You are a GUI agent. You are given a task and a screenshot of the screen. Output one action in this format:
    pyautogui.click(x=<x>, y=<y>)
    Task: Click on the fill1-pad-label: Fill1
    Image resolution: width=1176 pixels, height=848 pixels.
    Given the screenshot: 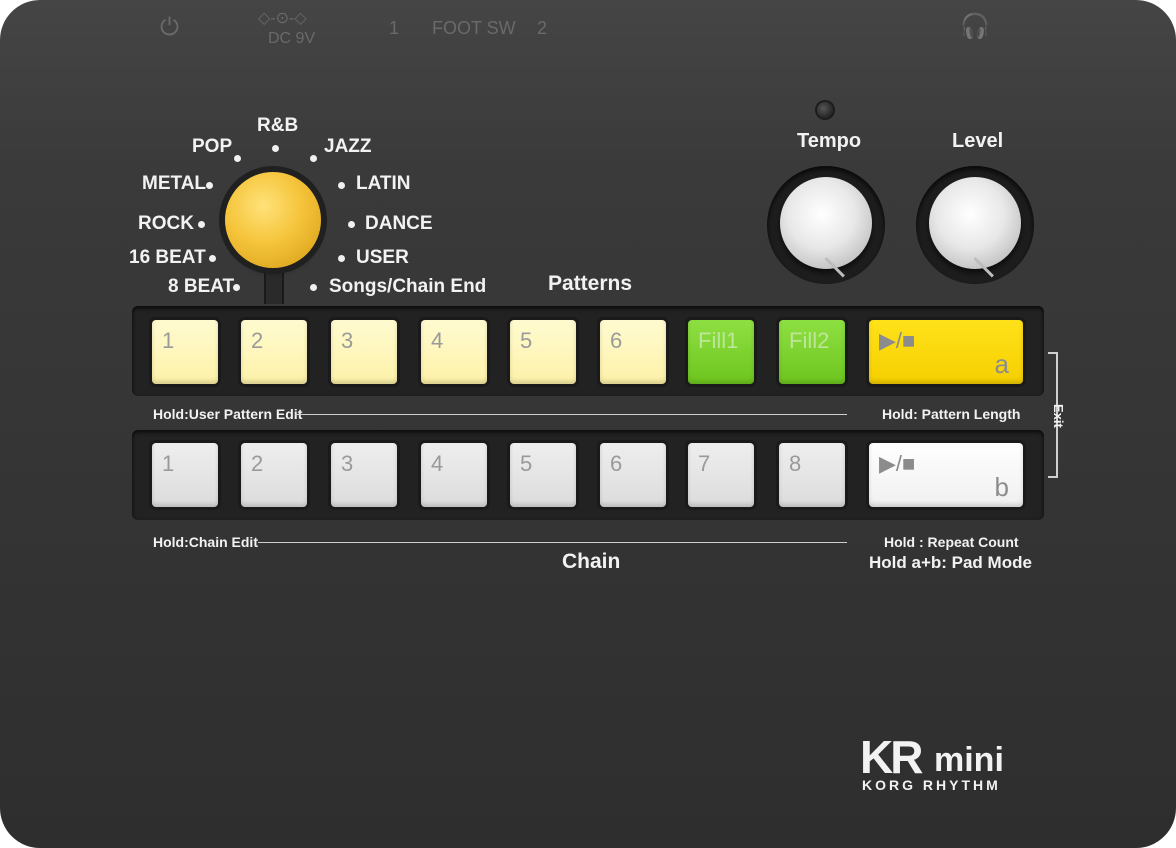 What is the action you would take?
    pyautogui.click(x=718, y=340)
    